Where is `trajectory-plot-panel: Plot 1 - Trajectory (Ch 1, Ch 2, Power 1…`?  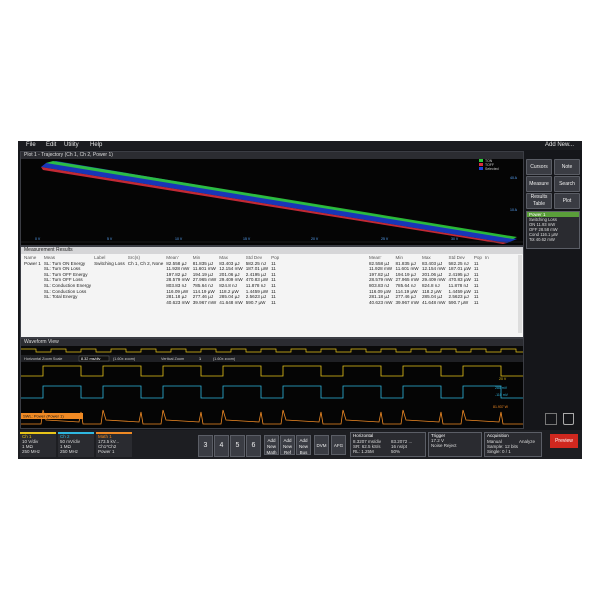
trajectory-plot-panel: Plot 1 - Trajectory (Ch 1, Ch 2, Power 1… is located at coordinates (272, 198).